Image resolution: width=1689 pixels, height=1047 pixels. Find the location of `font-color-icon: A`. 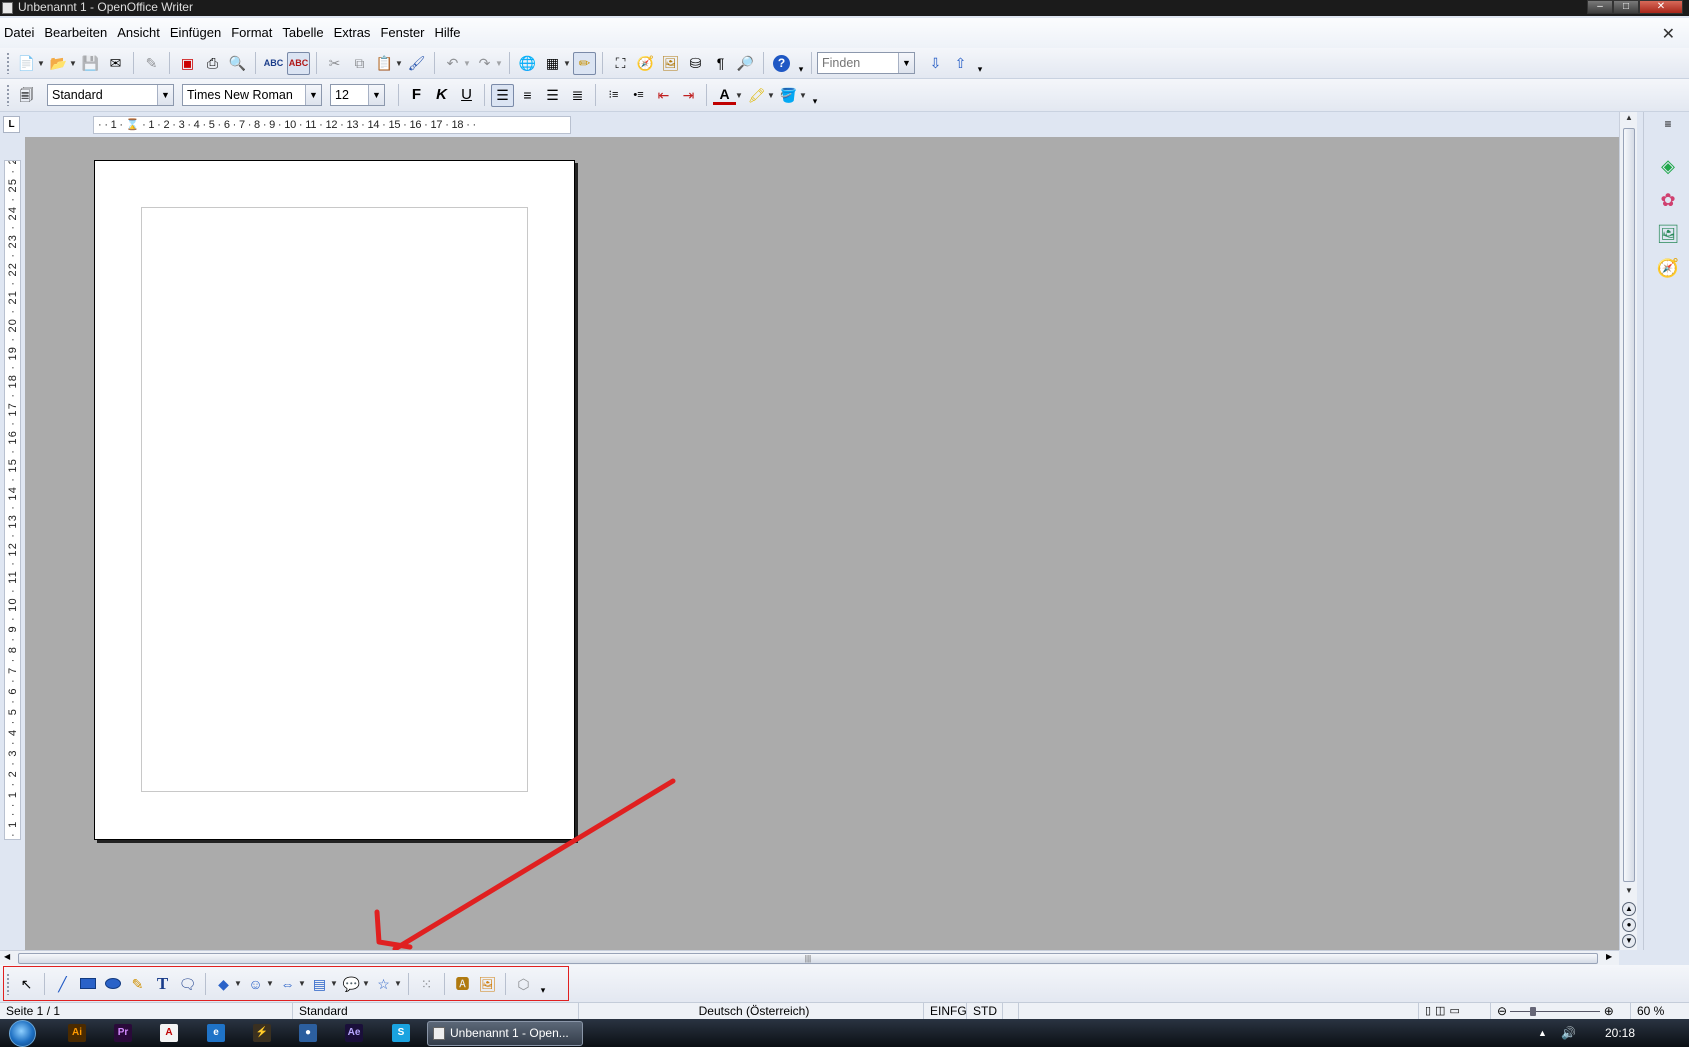

font-color-icon: A is located at coordinates (724, 95).